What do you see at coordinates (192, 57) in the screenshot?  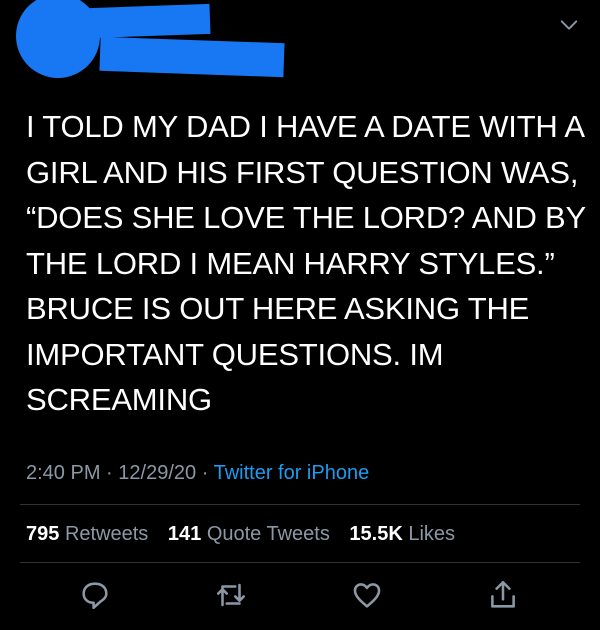 I see `redacted-username` at bounding box center [192, 57].